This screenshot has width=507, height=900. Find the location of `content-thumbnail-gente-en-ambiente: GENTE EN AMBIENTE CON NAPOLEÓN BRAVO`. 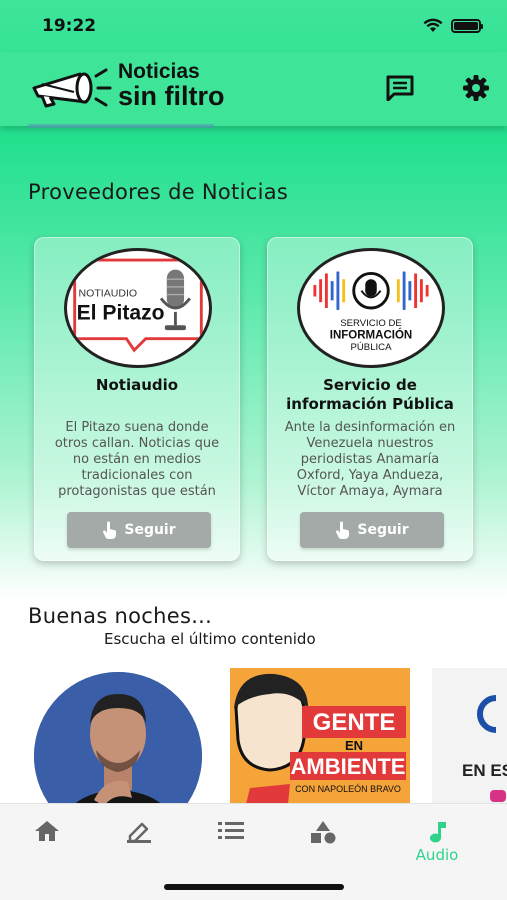

content-thumbnail-gente-en-ambiente: GENTE EN AMBIENTE CON NAPOLEÓN BRAVO is located at coordinates (320, 736).